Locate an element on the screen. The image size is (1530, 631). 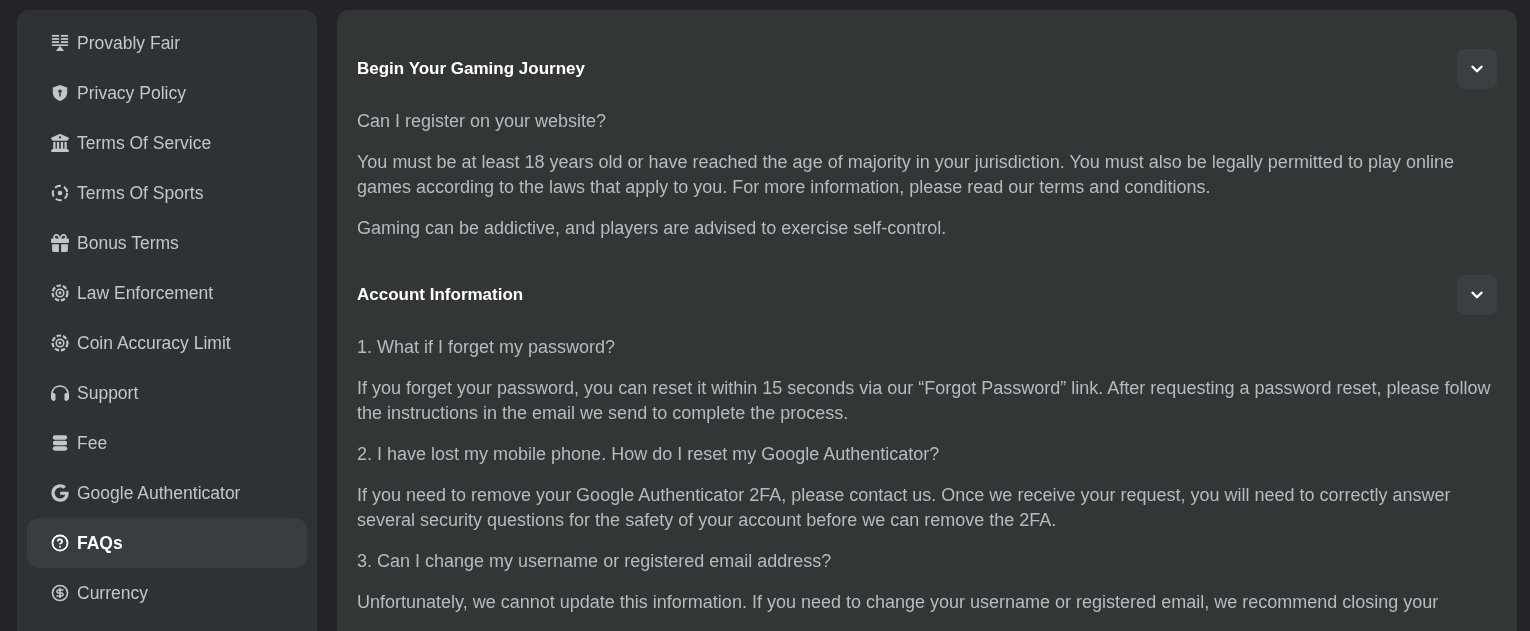
faq-text: 3. Can I change my username or registered email address? is located at coordinates (595, 561).